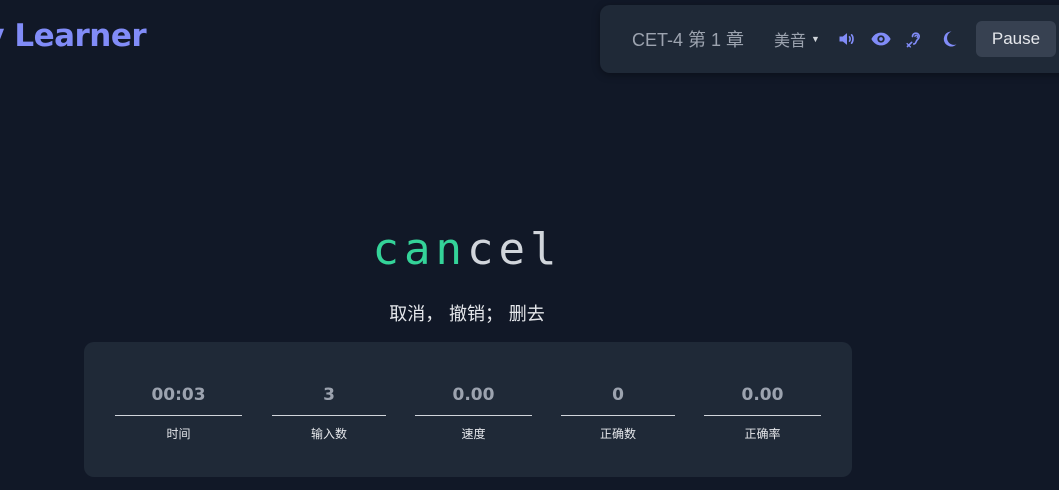 Image resolution: width=1059 pixels, height=490 pixels. Describe the element at coordinates (1015, 39) in the screenshot. I see `pause-button: Pause` at that location.